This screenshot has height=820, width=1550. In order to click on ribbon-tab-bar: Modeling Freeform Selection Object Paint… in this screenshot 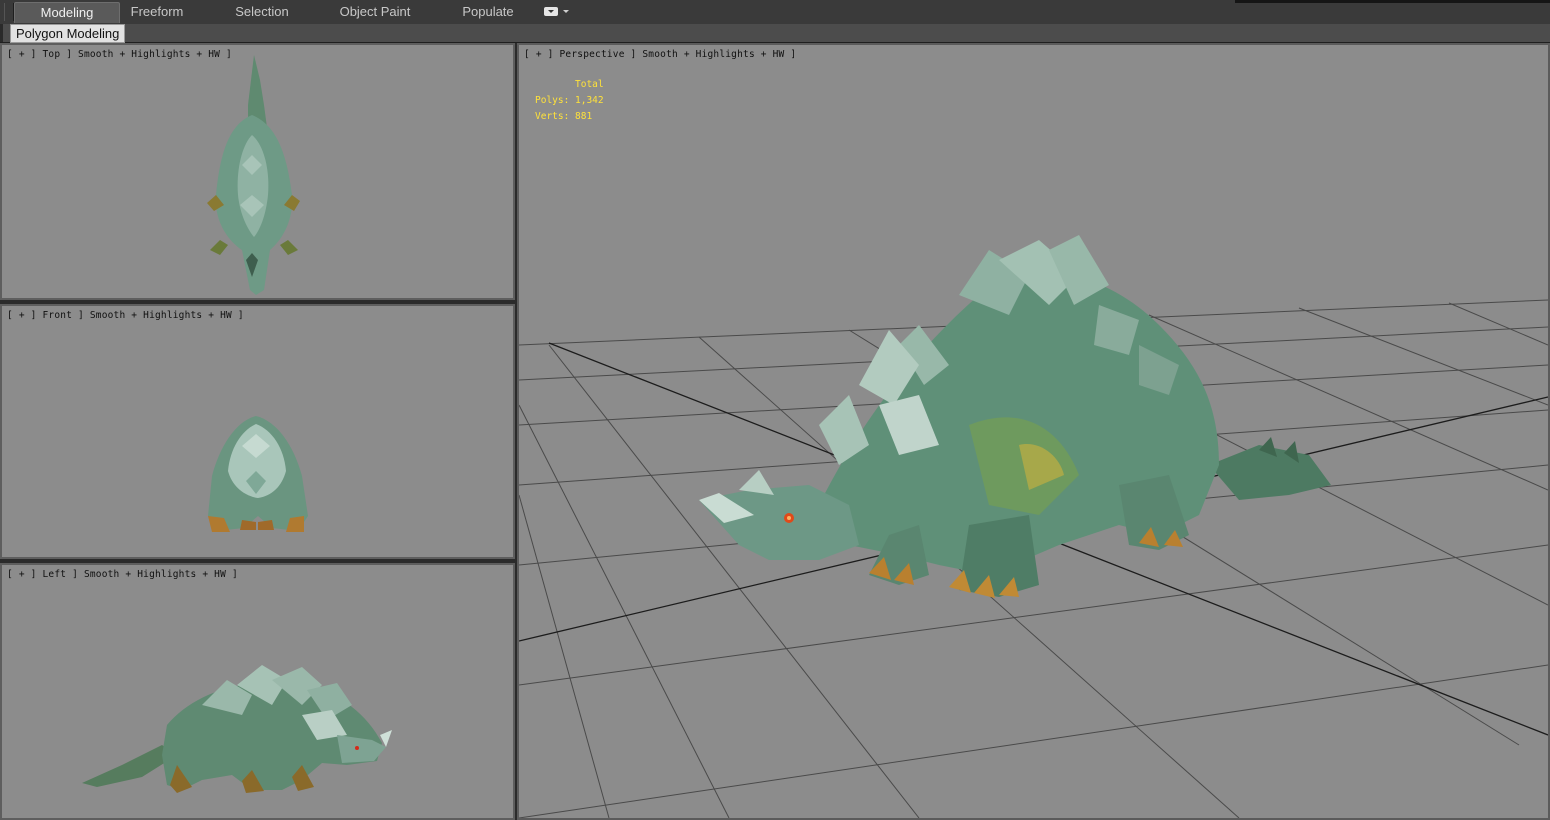, I will do `click(775, 12)`.